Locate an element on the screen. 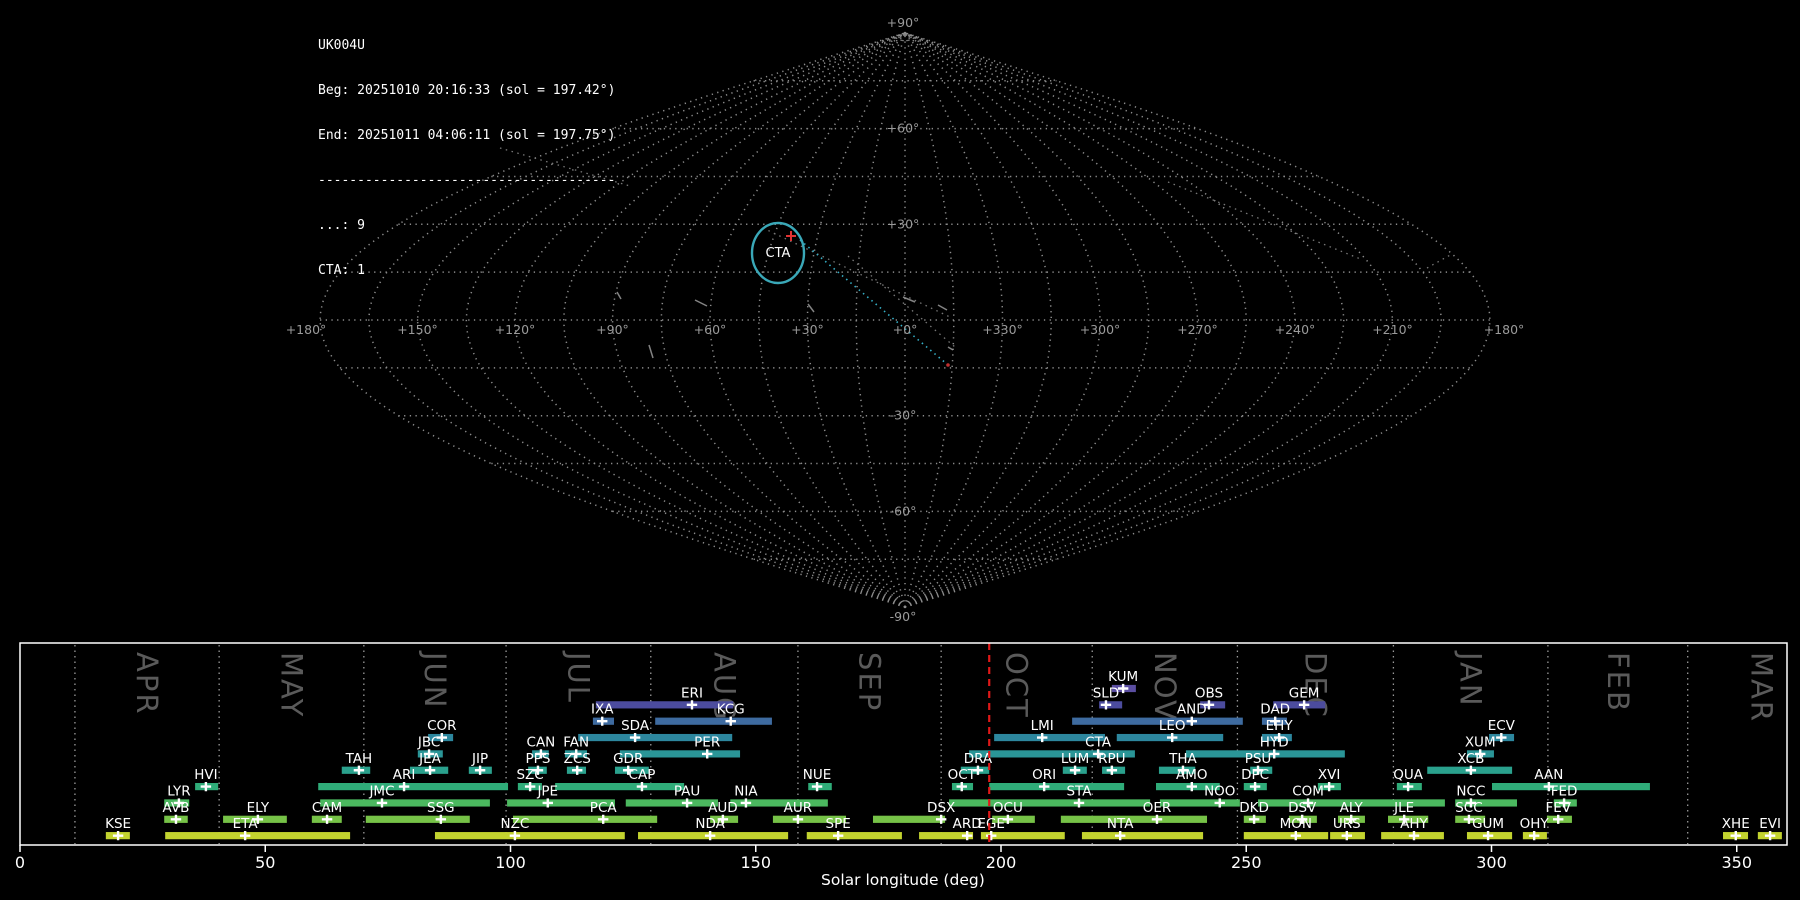  shower-code-label: GDR is located at coordinates (628, 759).